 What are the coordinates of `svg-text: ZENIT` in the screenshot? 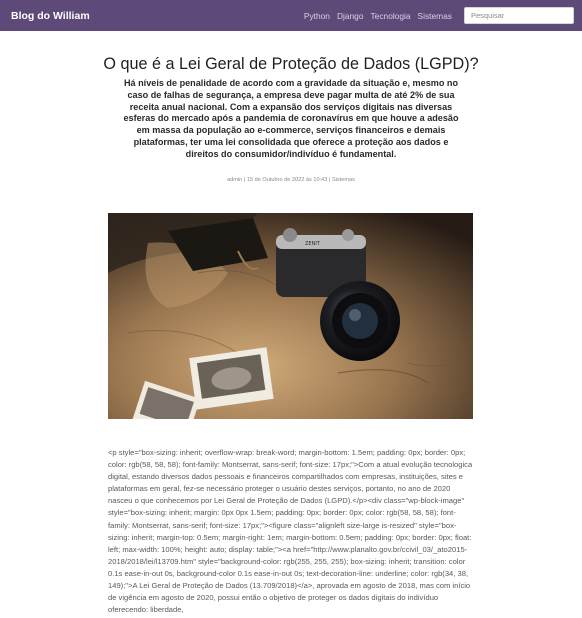 It's located at (313, 244).